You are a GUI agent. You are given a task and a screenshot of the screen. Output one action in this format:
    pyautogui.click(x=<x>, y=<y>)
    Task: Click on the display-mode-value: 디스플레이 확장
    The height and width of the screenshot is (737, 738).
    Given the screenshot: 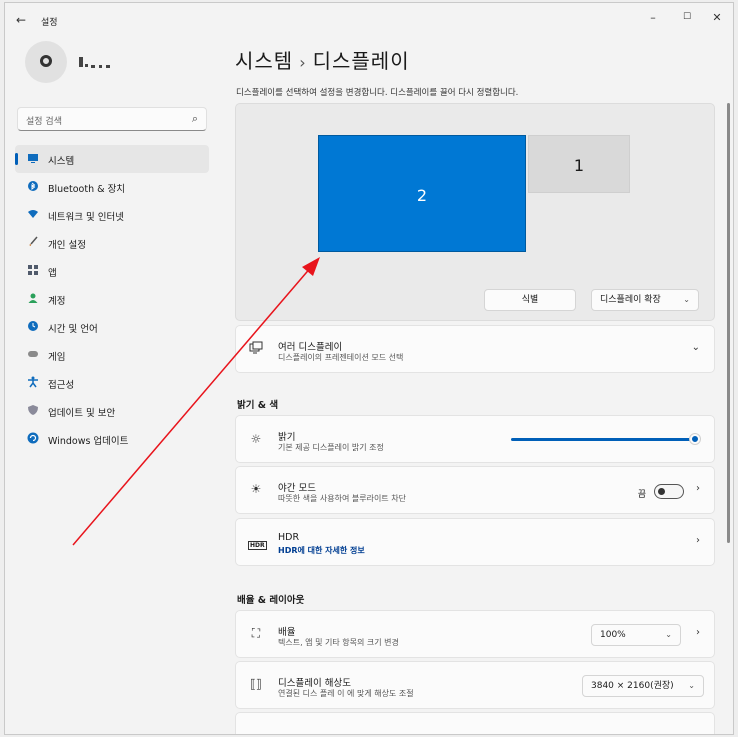 What is the action you would take?
    pyautogui.click(x=630, y=300)
    